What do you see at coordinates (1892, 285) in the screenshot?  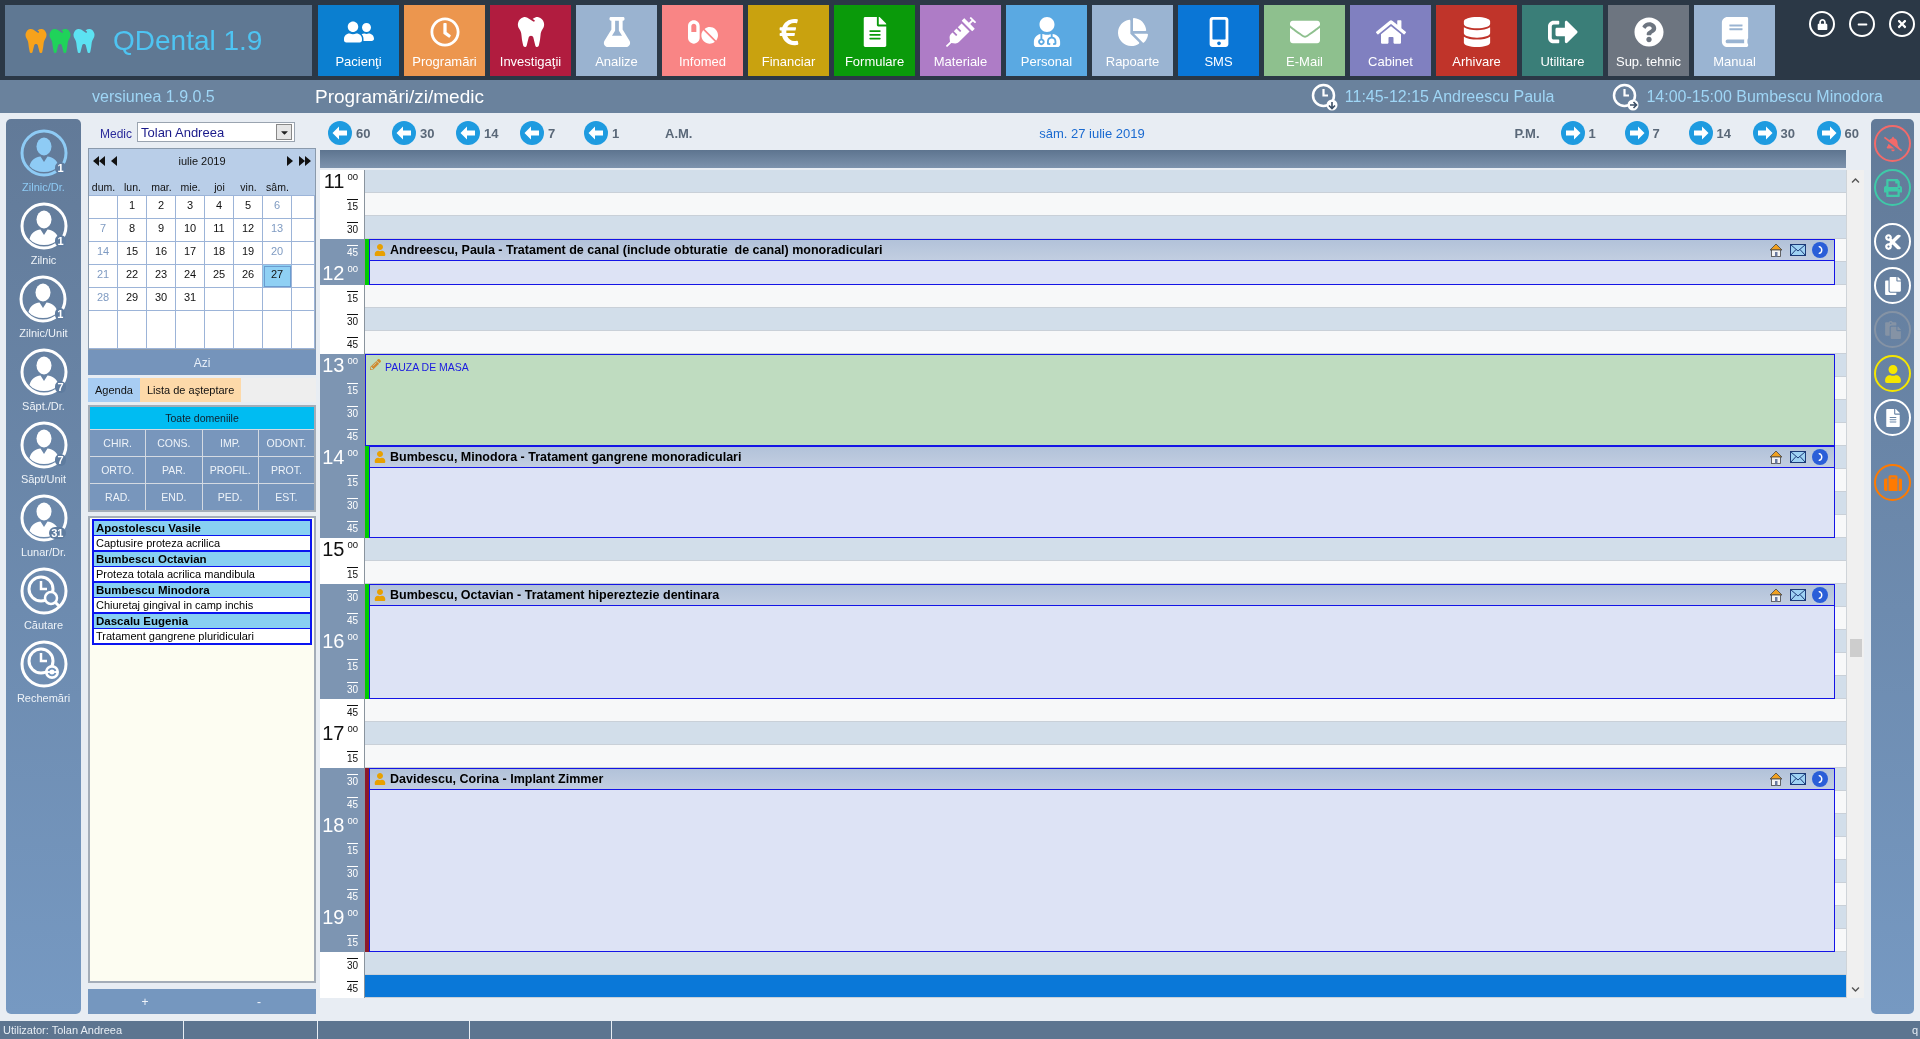 I see `copy-icon` at bounding box center [1892, 285].